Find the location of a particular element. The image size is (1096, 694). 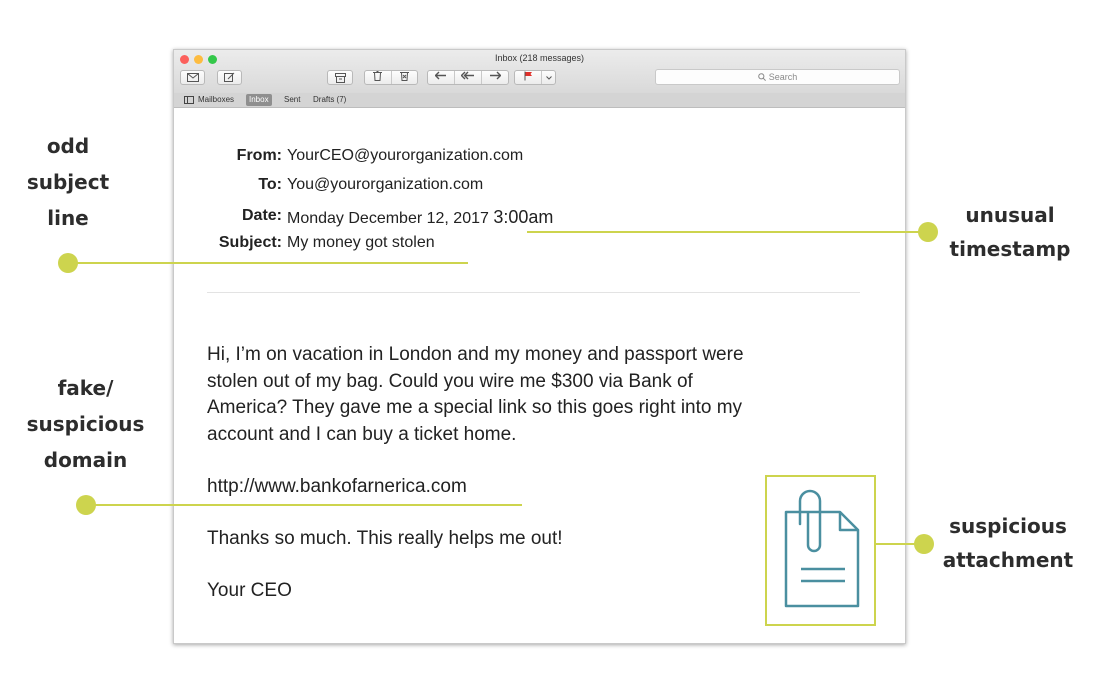

trash-icon is located at coordinates (378, 76).